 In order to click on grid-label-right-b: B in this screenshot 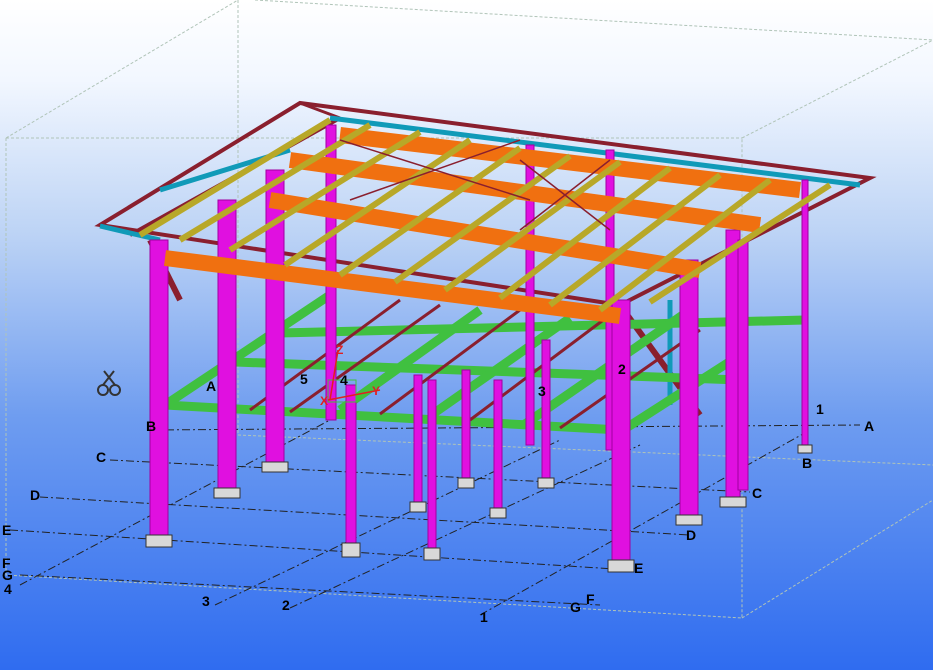, I will do `click(807, 463)`.